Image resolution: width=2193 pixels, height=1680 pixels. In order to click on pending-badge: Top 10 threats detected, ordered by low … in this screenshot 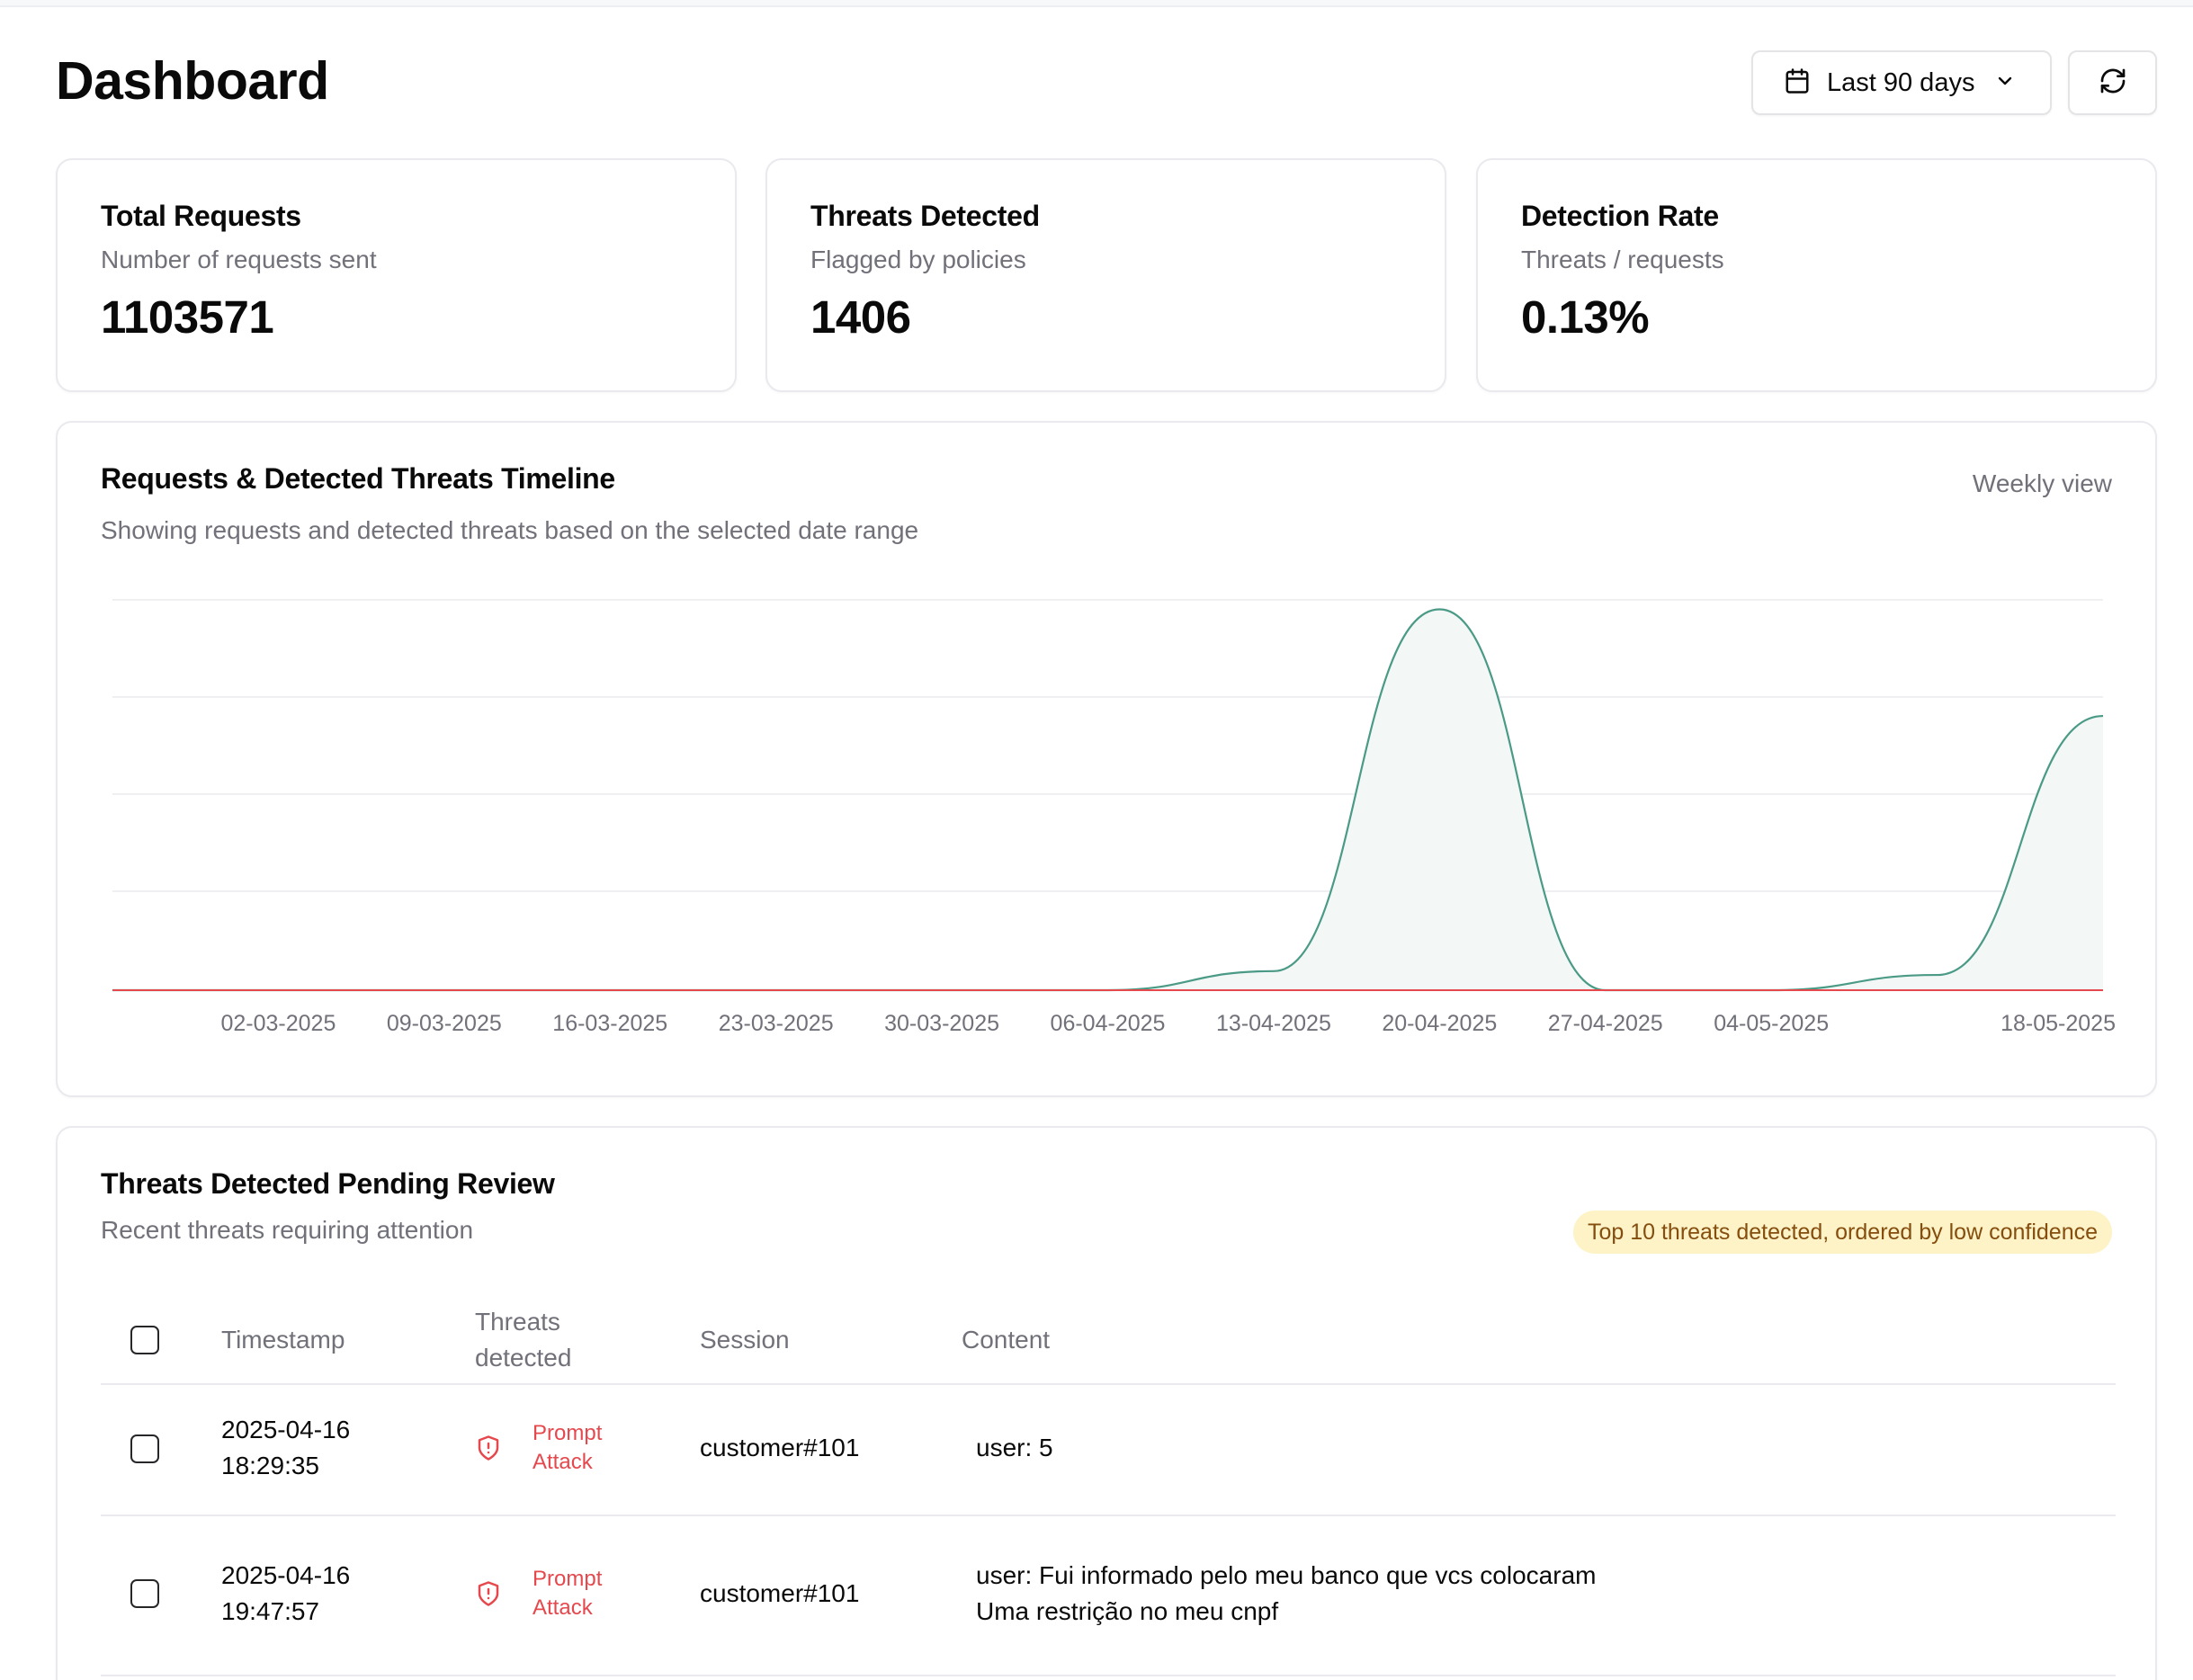, I will do `click(1842, 1232)`.